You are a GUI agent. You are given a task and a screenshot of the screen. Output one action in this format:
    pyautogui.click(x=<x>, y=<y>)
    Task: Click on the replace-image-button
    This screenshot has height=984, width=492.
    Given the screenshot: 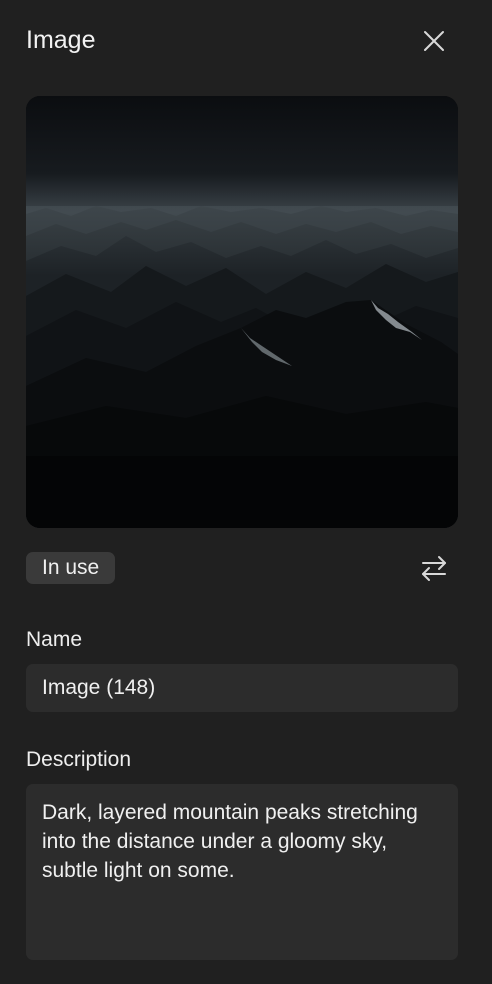 What is the action you would take?
    pyautogui.click(x=434, y=568)
    